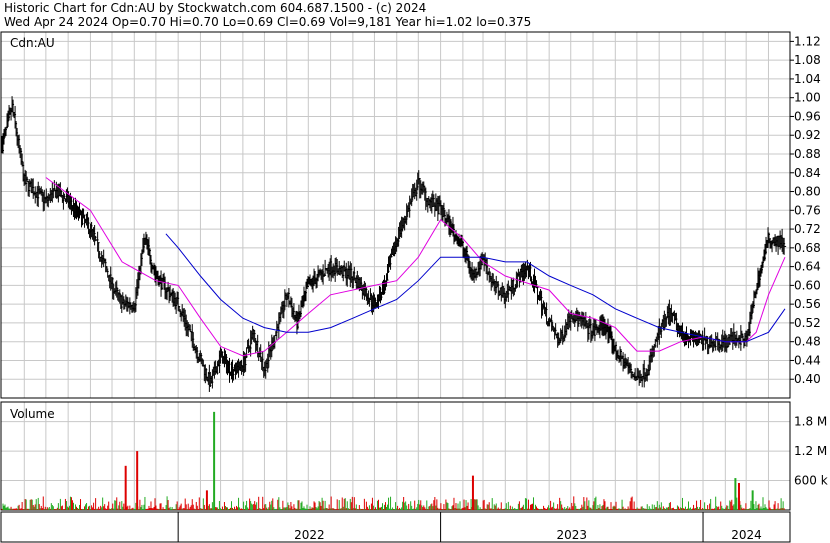  I want to click on price-tick-label: 1.12, so click(807, 41).